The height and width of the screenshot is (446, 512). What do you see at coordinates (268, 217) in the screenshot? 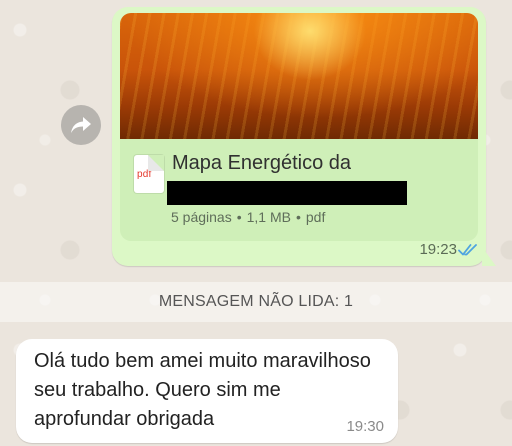
I see `document-size: 1,1 MB` at bounding box center [268, 217].